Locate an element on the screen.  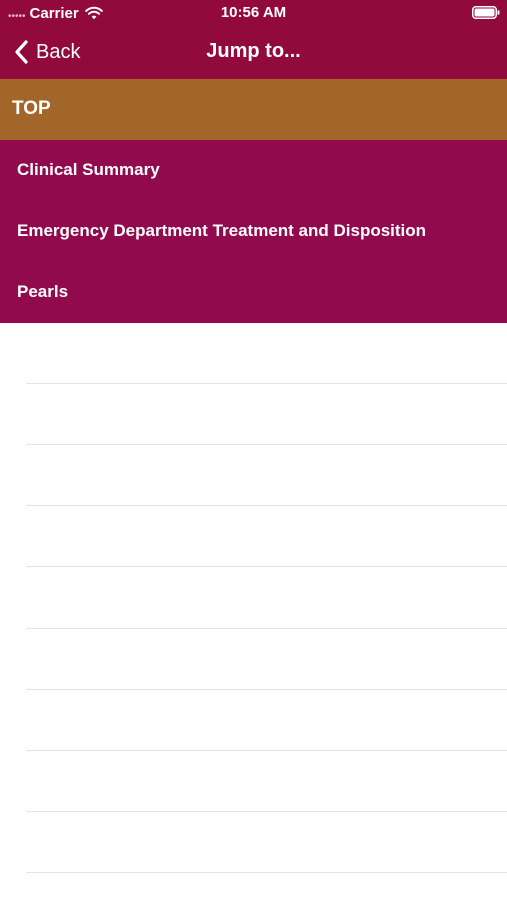
status-bar: ••••• Carrier 10:56 AM is located at coordinates (253, 13).